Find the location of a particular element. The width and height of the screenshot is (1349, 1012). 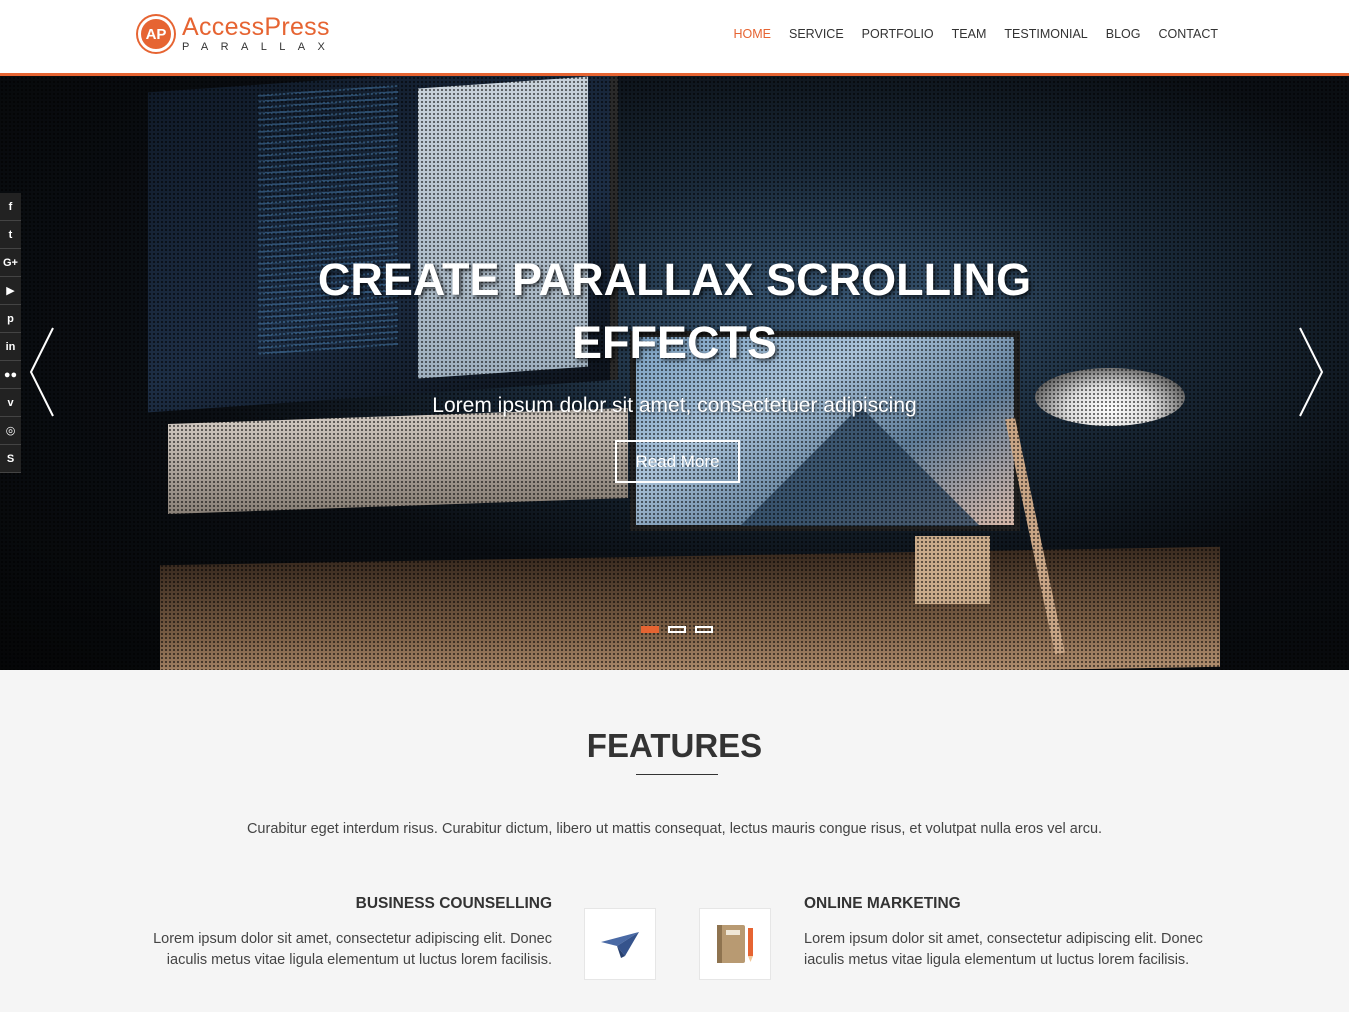

logo-badge: AP is located at coordinates (156, 34).